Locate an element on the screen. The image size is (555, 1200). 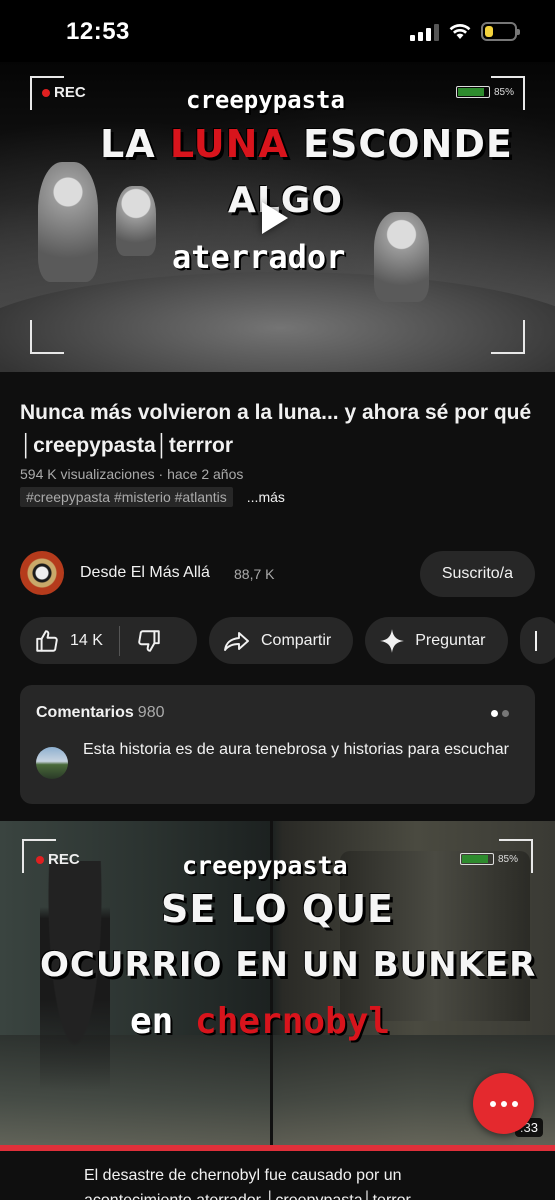
like-button: 14 K is located at coordinates (68, 641).